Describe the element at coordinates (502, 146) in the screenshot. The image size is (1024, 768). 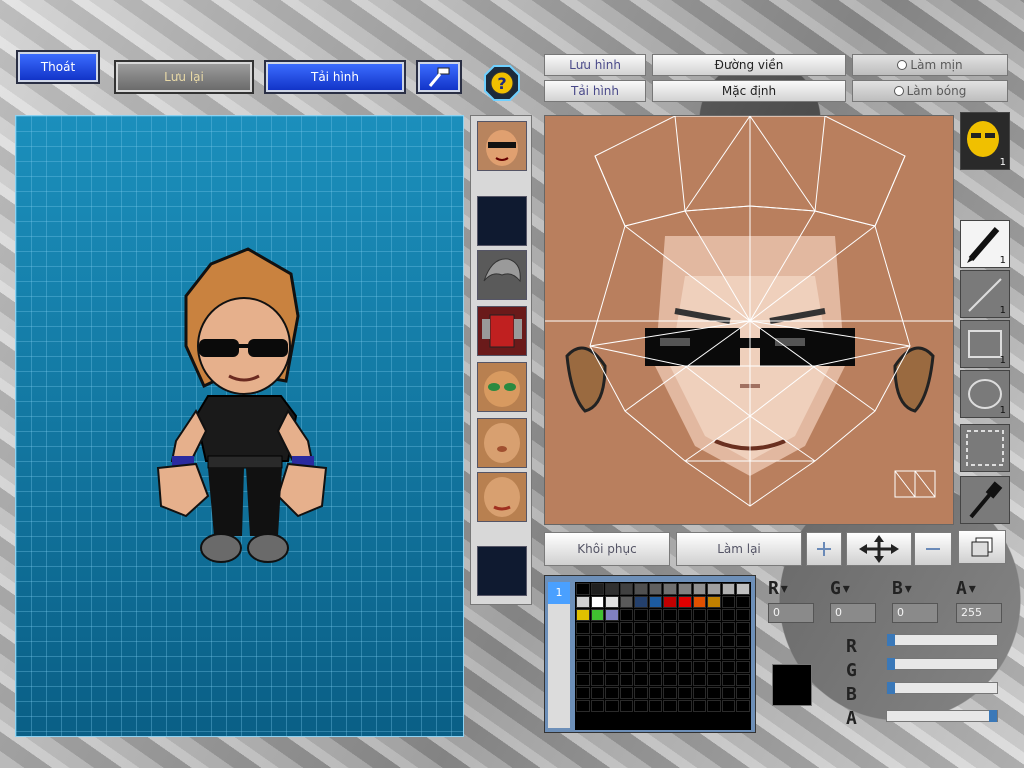
I see `part-face` at that location.